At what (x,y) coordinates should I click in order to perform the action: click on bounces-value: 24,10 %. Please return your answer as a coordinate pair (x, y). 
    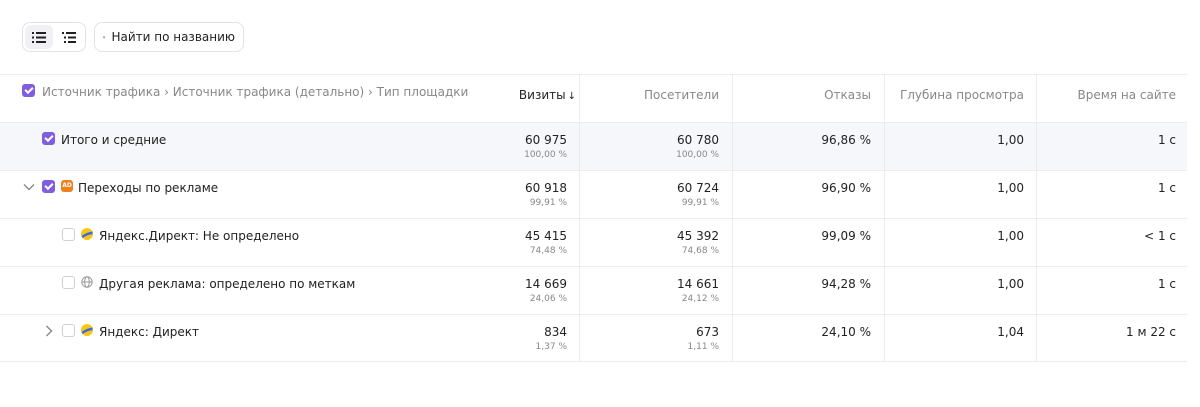
    Looking at the image, I should click on (846, 332).